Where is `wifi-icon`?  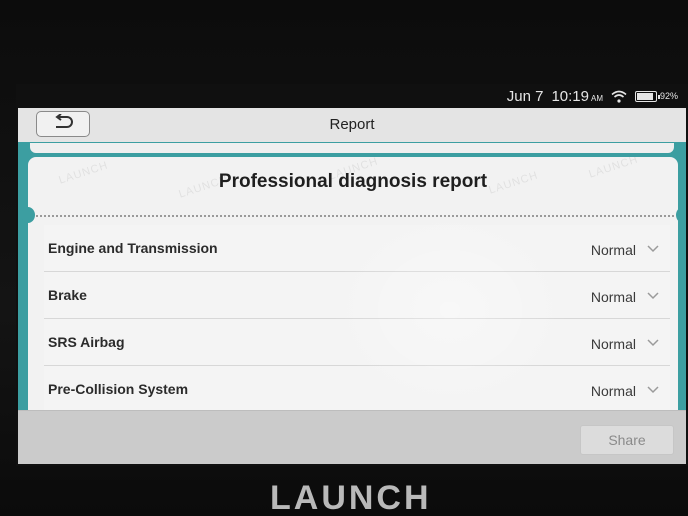
wifi-icon is located at coordinates (619, 96).